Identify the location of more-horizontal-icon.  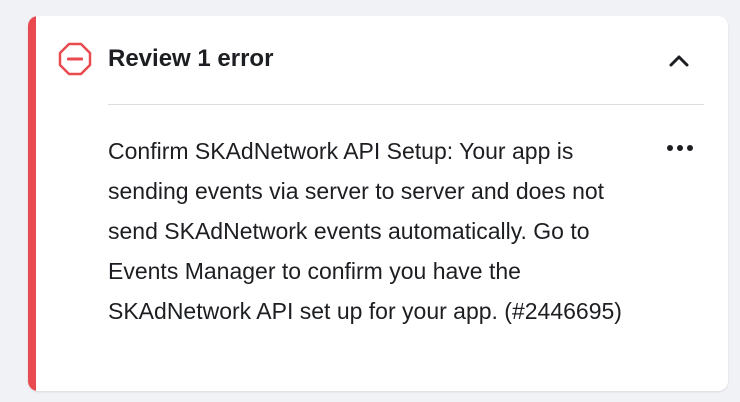
(680, 148).